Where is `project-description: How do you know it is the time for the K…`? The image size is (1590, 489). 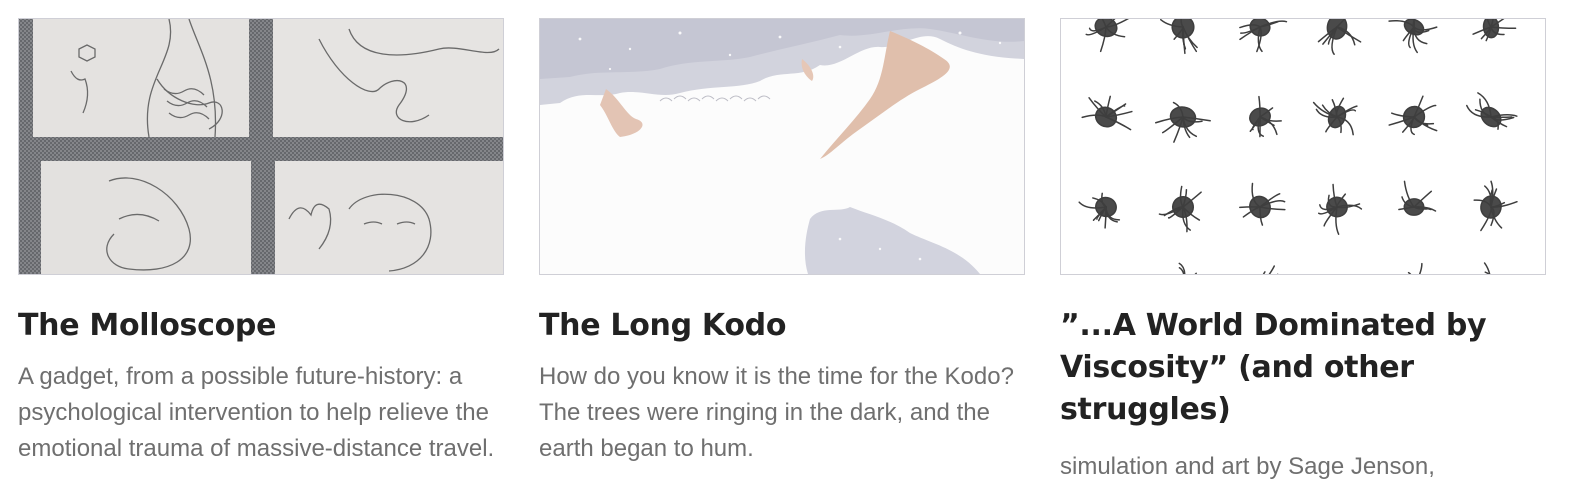
project-description: How do you know it is the time for the K… is located at coordinates (776, 412).